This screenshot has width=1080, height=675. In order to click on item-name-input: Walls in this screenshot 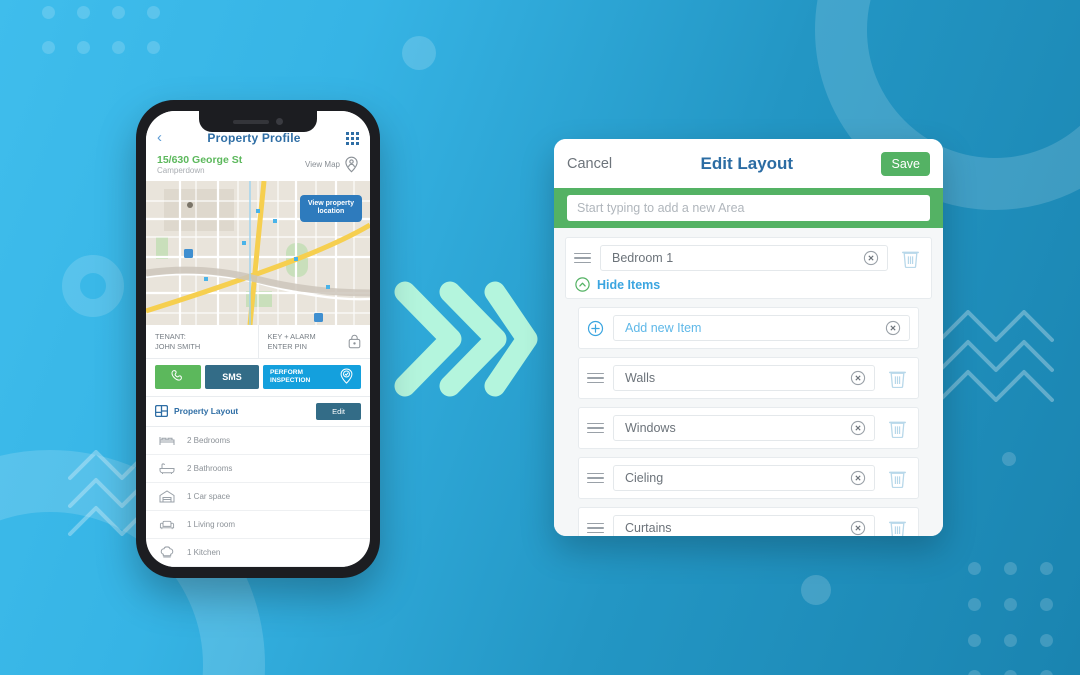, I will do `click(744, 378)`.